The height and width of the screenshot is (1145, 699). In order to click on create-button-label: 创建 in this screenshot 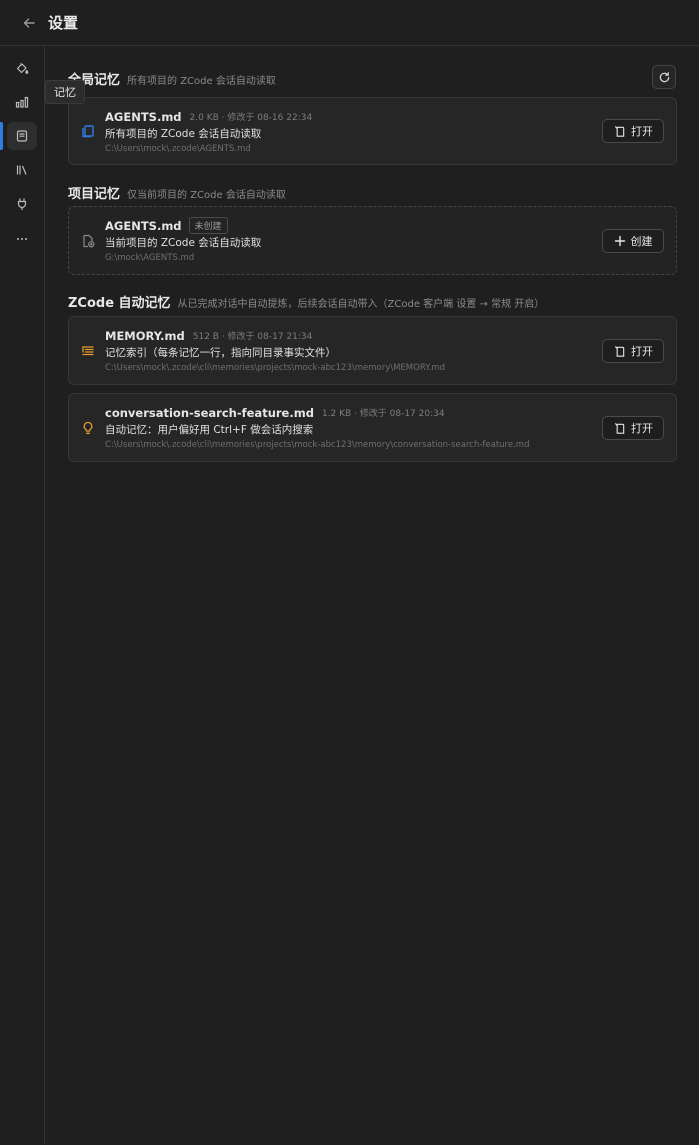, I will do `click(641, 241)`.